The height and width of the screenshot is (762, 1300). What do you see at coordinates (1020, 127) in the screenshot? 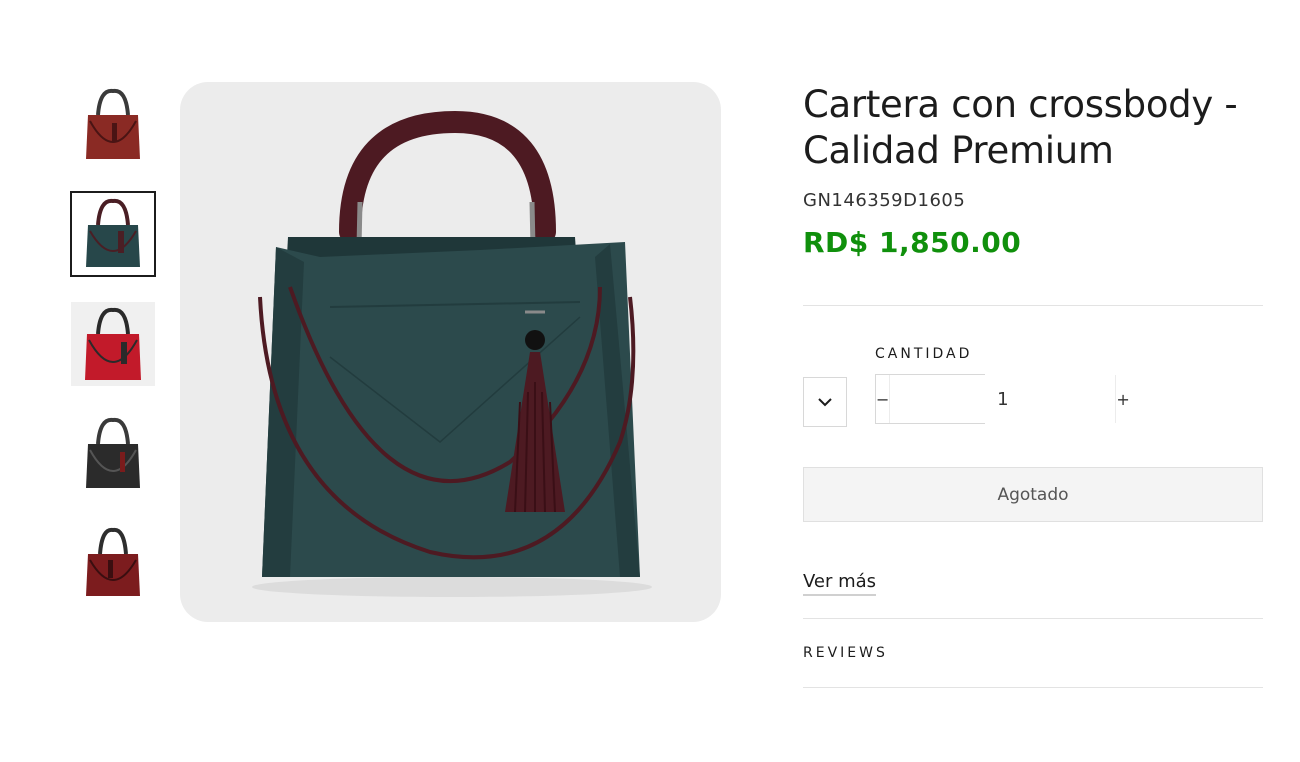
I see `product-title: Cartera con crossbody - Calidad Premium` at bounding box center [1020, 127].